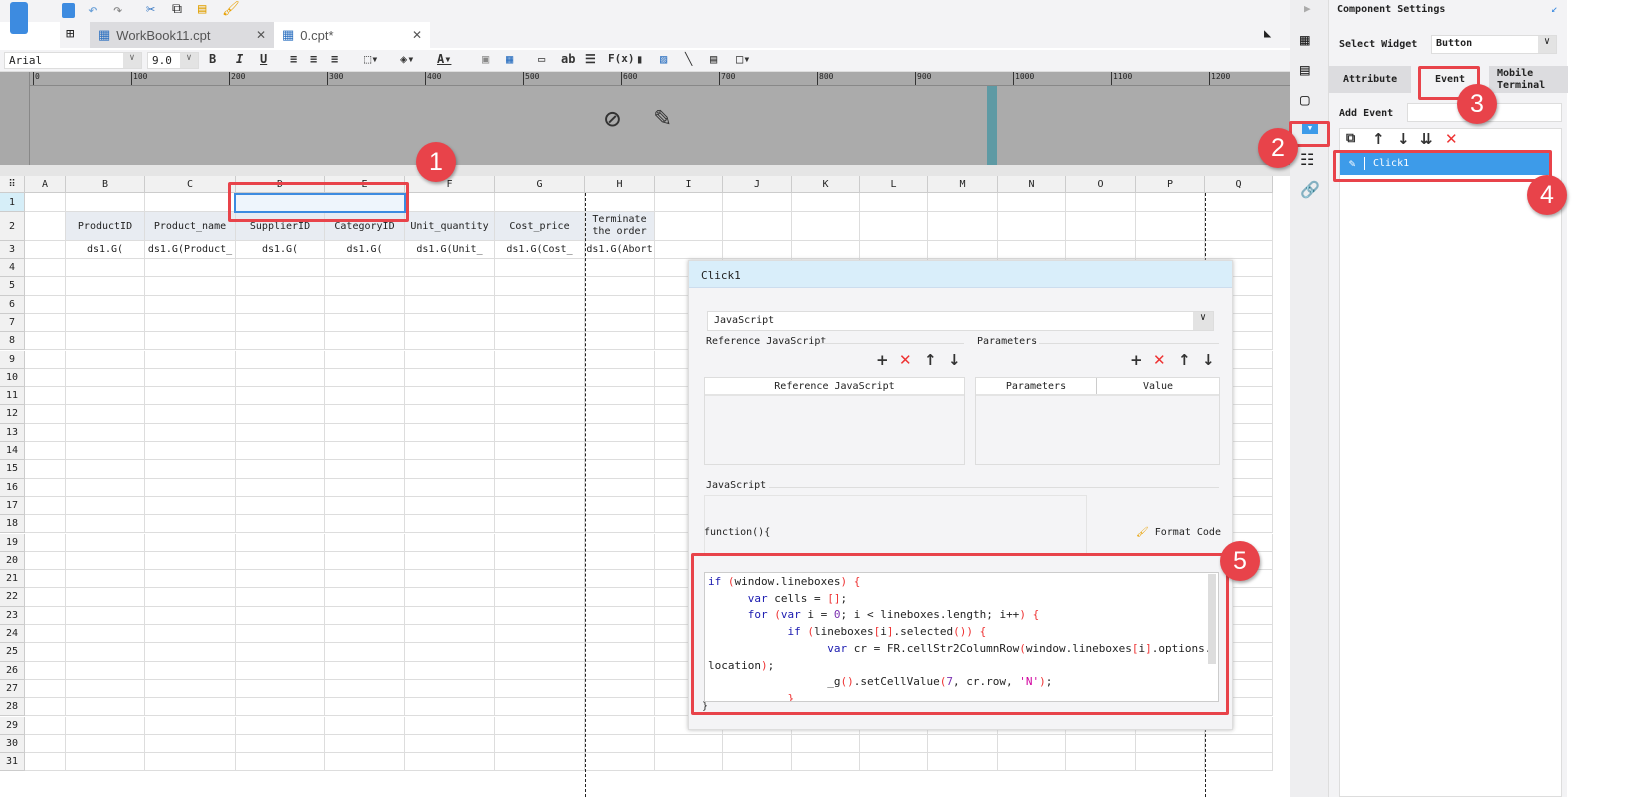  What do you see at coordinates (70, 34) in the screenshot?
I see `new-workbook-icon: ⊞` at bounding box center [70, 34].